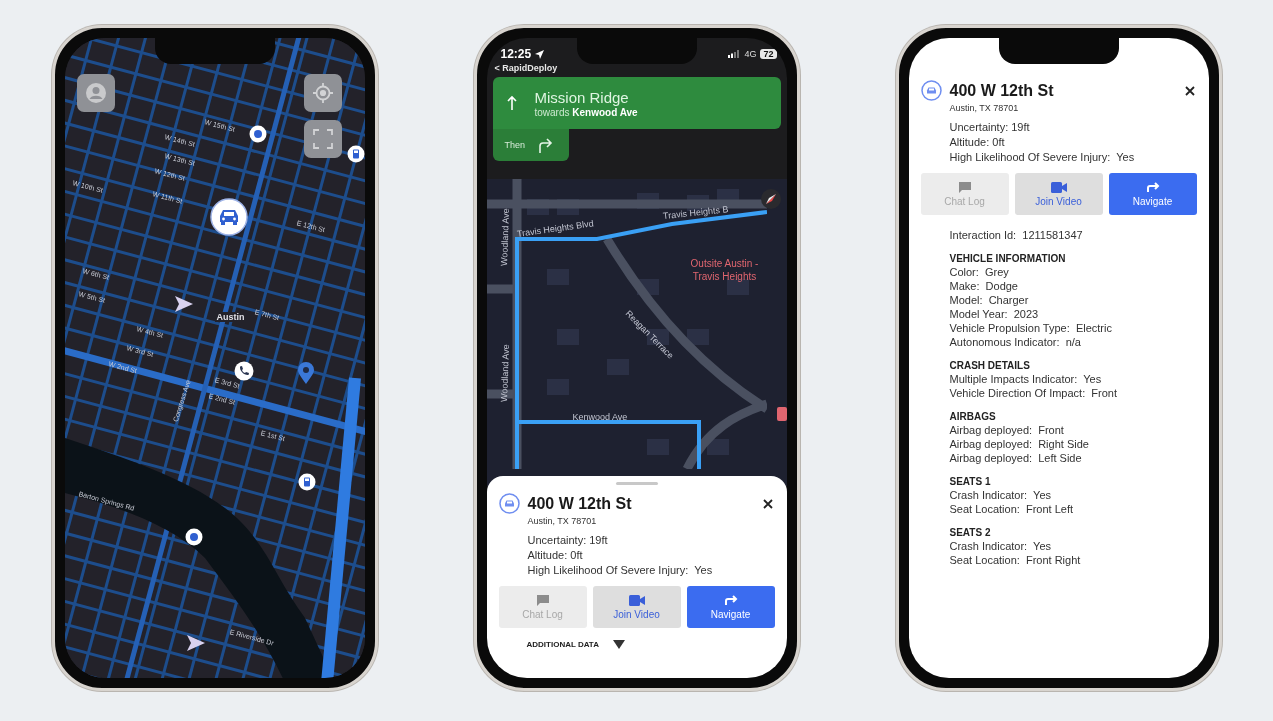  Describe the element at coordinates (990, 365) in the screenshot. I see `section-heading: CRASH DETAILS` at that location.